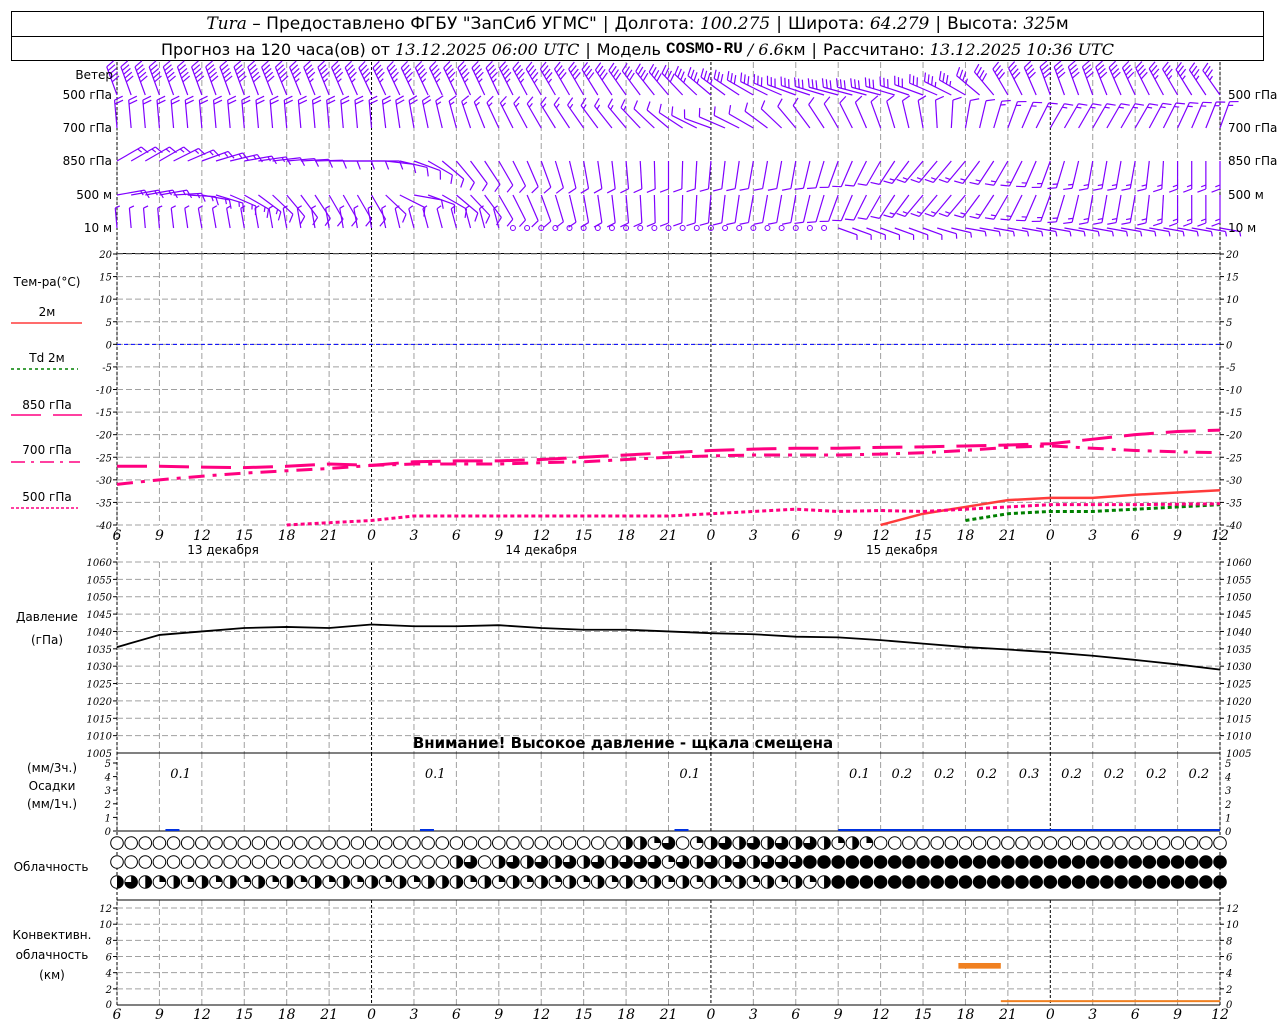 The image size is (1280, 1024). I want to click on precip-amount-label: 0.2, so click(1114, 774).